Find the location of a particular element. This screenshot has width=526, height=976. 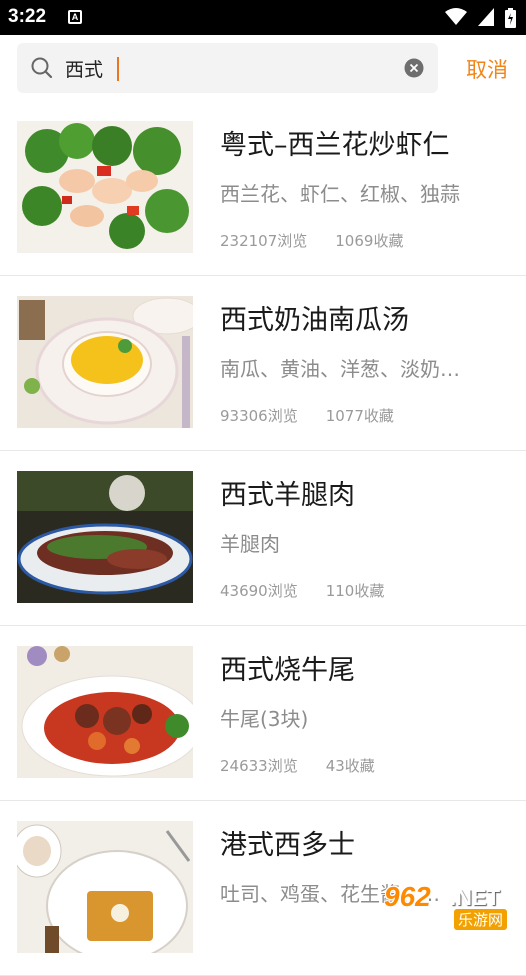

status-bar: 3:22 A is located at coordinates (263, 17).